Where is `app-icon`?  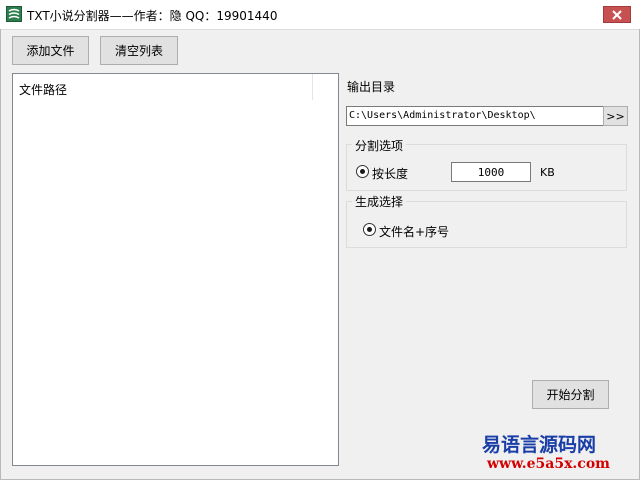 app-icon is located at coordinates (14, 14).